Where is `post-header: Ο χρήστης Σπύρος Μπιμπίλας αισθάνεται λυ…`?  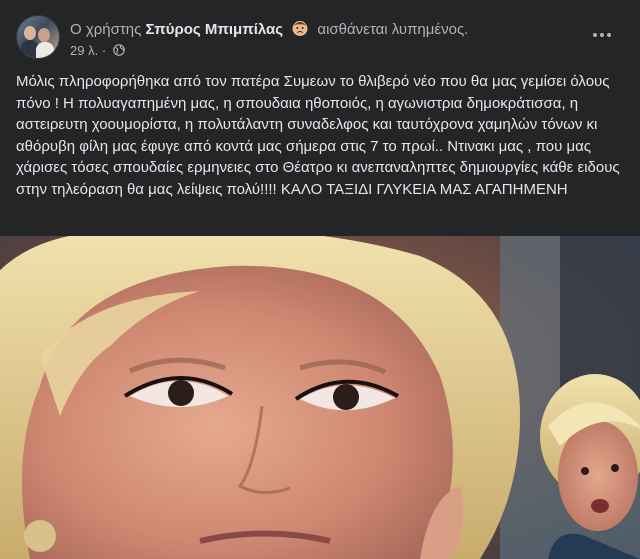 post-header: Ο χρήστης Σπύρος Μπιμπίλας αισθάνεται λυ… is located at coordinates (320, 37).